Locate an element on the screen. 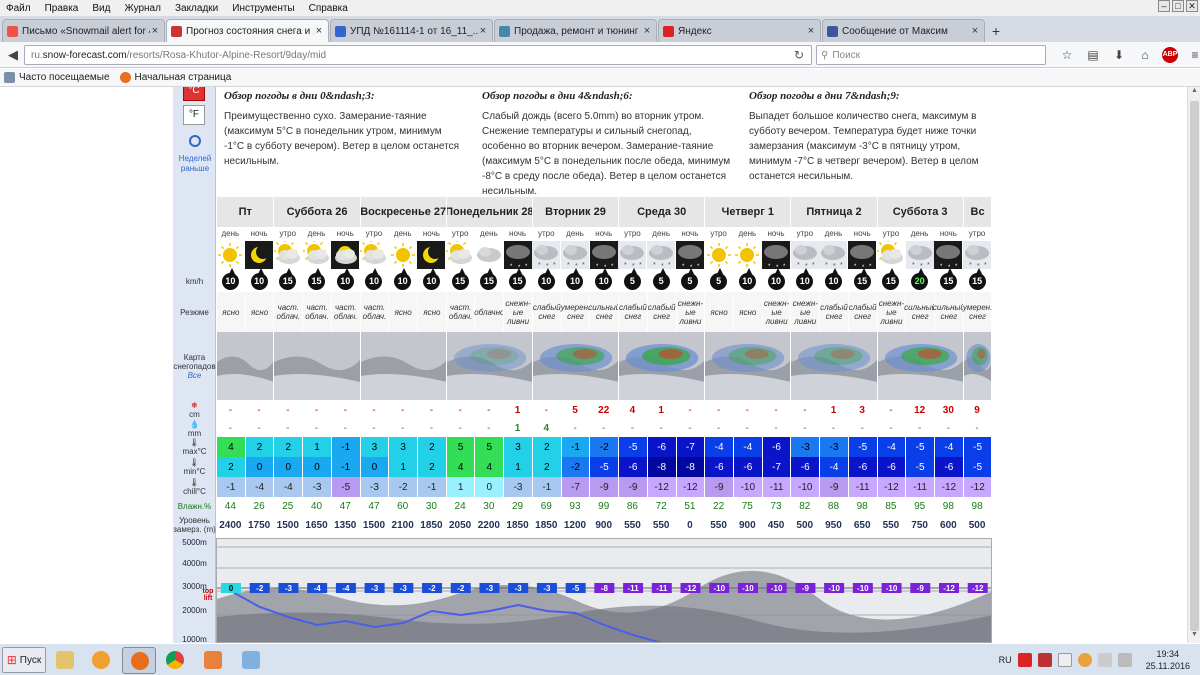 The image size is (1200, 675). taskbar-explorer is located at coordinates (65, 660).